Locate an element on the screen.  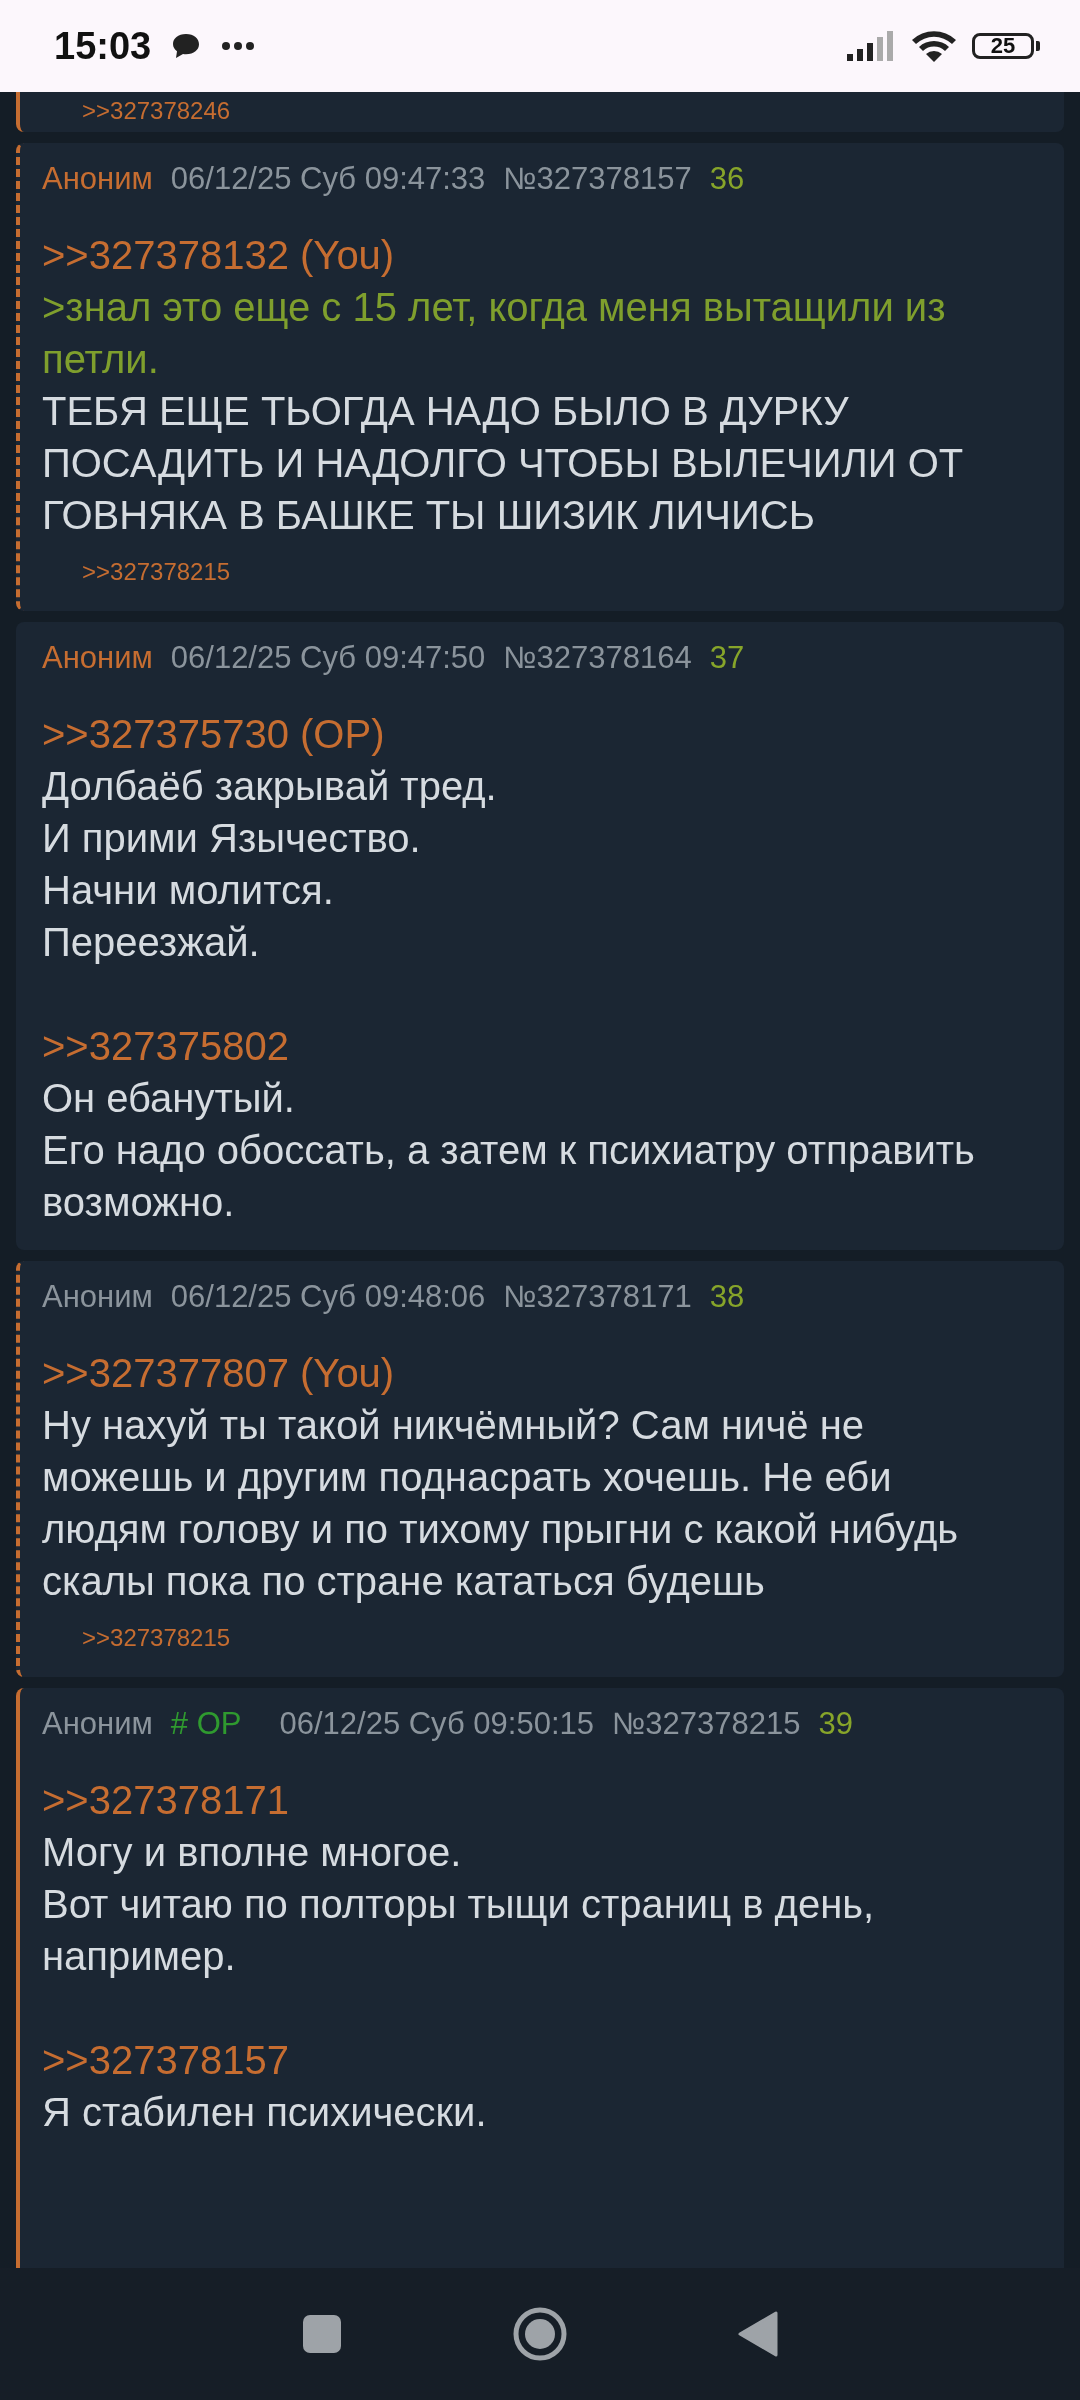
post-date: 06/12/25 Суб 09:50:15 is located at coordinates (436, 1724).